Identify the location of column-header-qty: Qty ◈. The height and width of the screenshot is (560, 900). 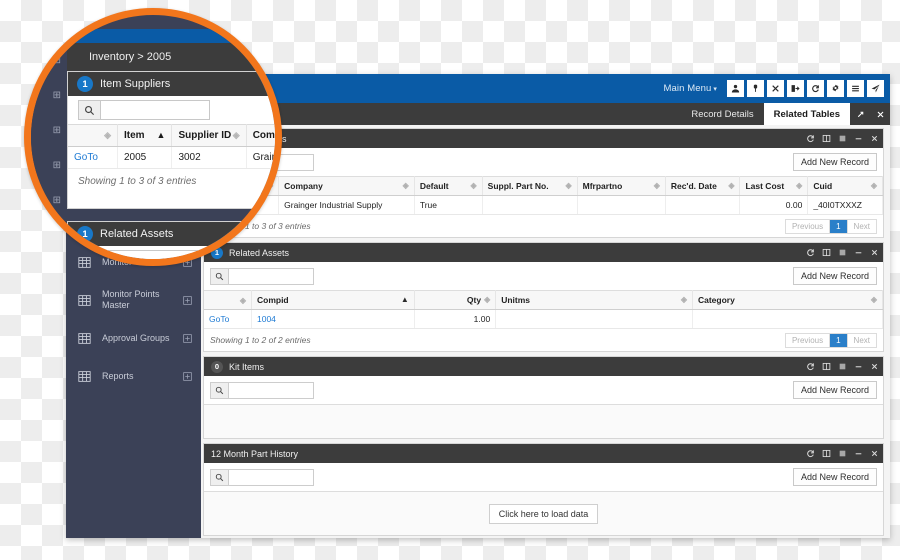
(455, 300).